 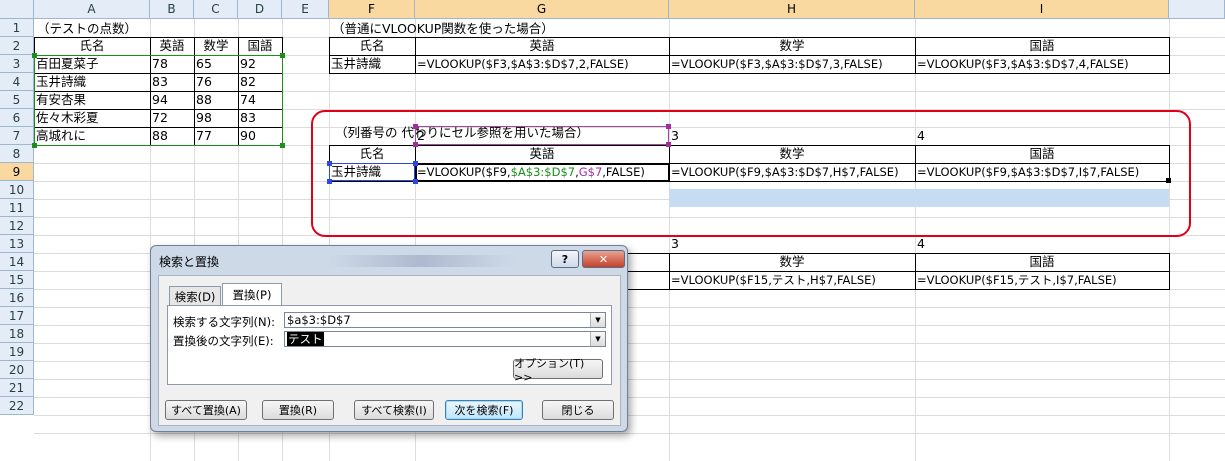 What do you see at coordinates (17, 82) in the screenshot?
I see `row-header-4: 4` at bounding box center [17, 82].